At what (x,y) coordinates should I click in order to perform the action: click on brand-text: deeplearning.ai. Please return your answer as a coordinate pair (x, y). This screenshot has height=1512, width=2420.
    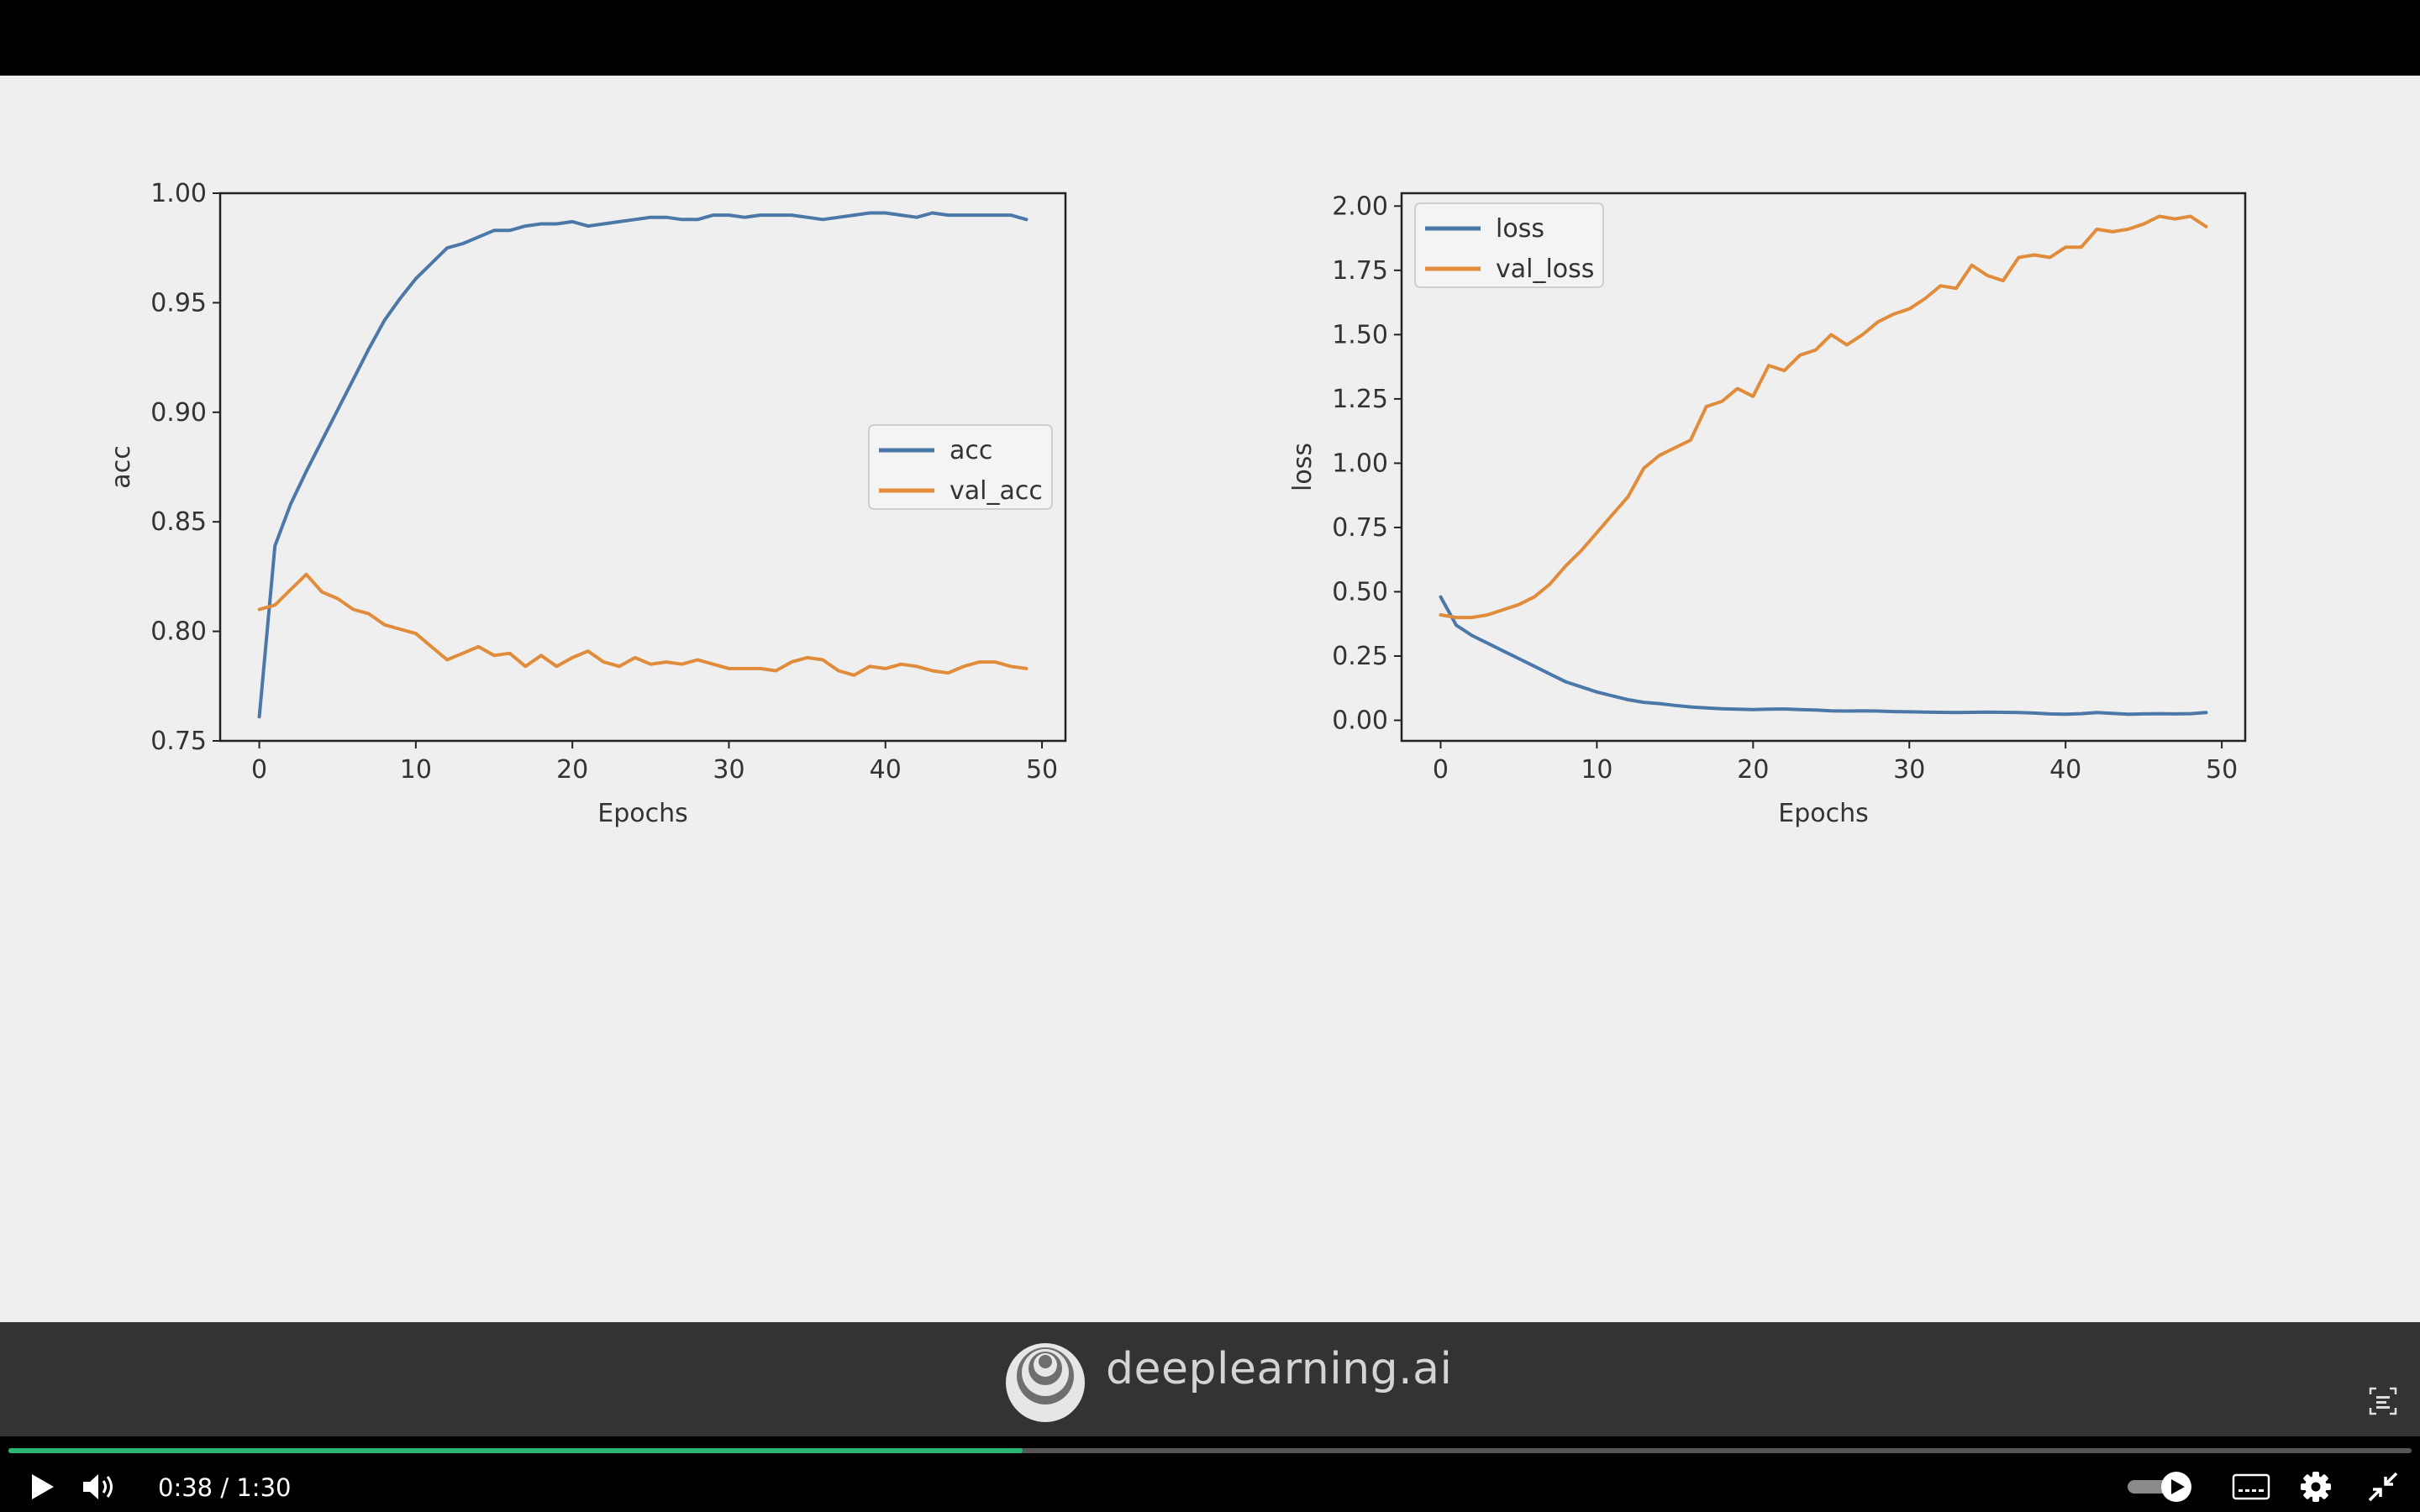
    Looking at the image, I should click on (1279, 1369).